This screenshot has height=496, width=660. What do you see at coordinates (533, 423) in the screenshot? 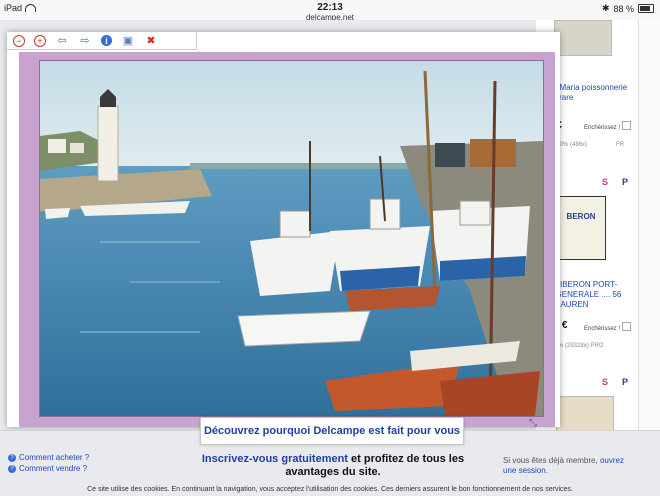
I see `expand-icon: ⤡` at bounding box center [533, 423].